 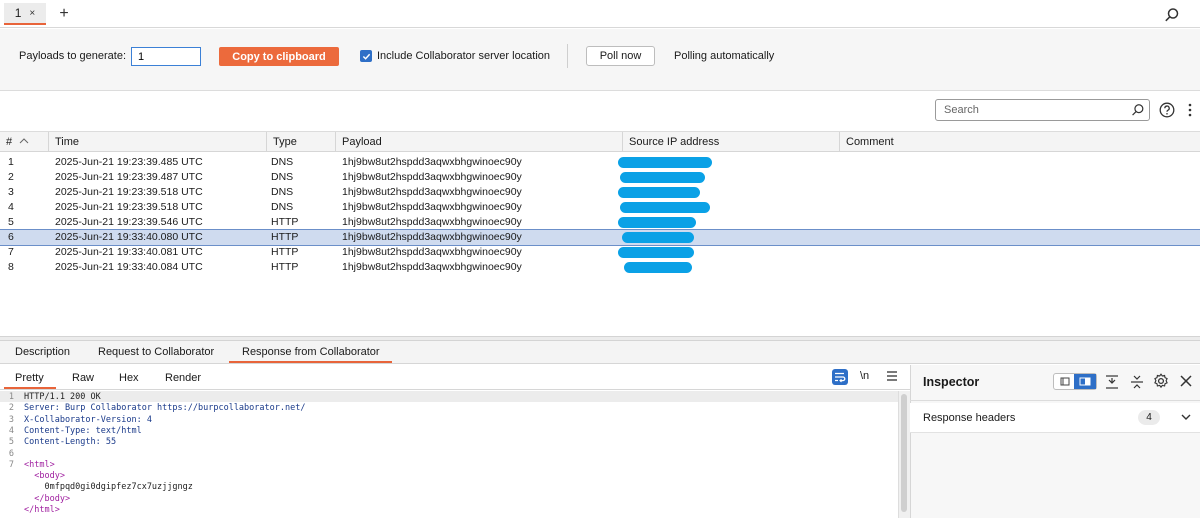 I want to click on cell-number: 6, so click(x=11, y=237).